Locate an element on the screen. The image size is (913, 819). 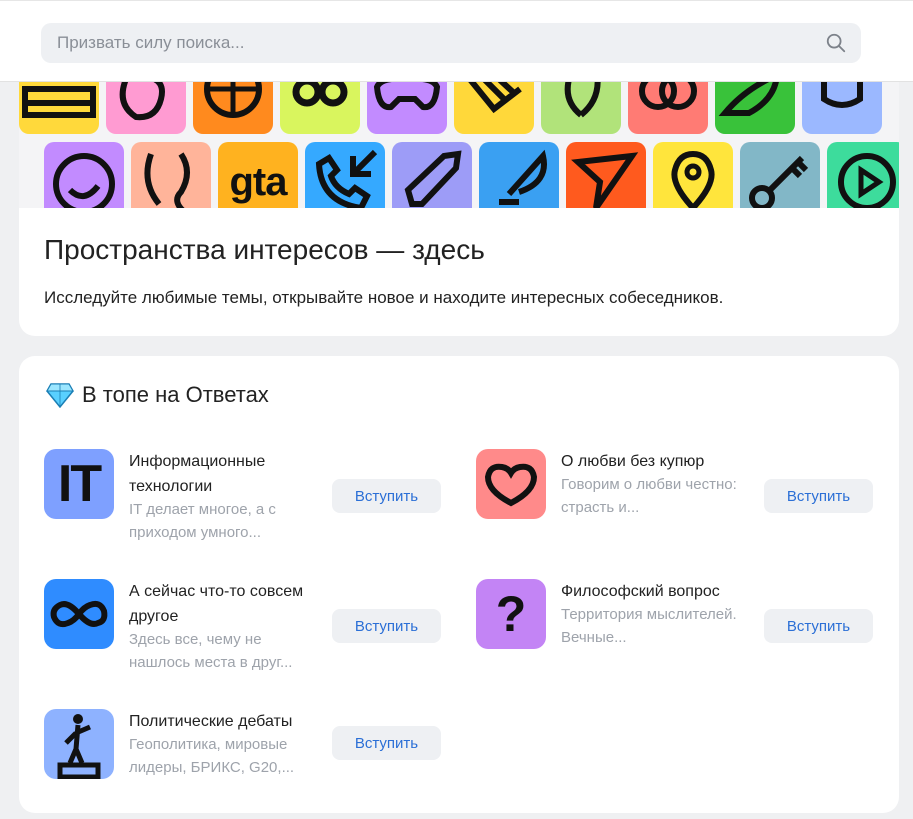
incoming-call-icon is located at coordinates (346, 178).